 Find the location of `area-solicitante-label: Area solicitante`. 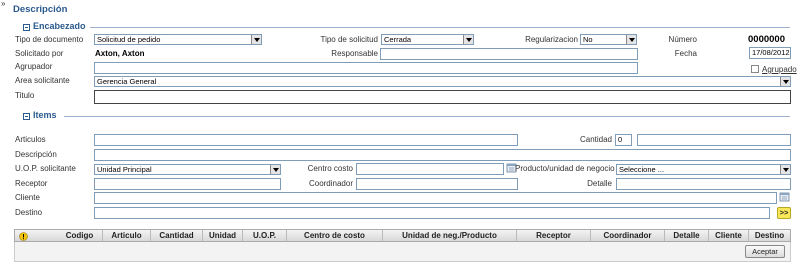

area-solicitante-label: Area solicitante is located at coordinates (42, 80).